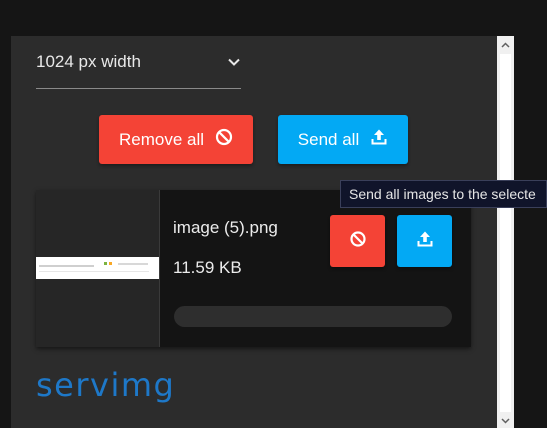 This screenshot has width=547, height=428. Describe the element at coordinates (328, 139) in the screenshot. I see `send-all-label: Send all` at that location.